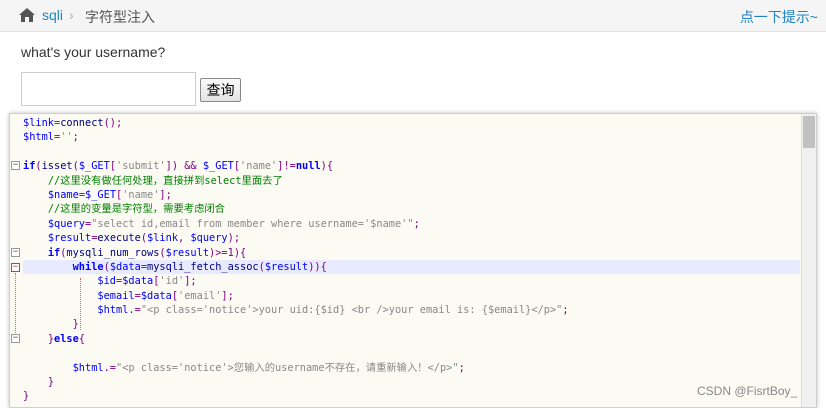 This screenshot has width=826, height=408. What do you see at coordinates (747, 391) in the screenshot?
I see `watermark: CSDN @FisrtBoy_` at bounding box center [747, 391].